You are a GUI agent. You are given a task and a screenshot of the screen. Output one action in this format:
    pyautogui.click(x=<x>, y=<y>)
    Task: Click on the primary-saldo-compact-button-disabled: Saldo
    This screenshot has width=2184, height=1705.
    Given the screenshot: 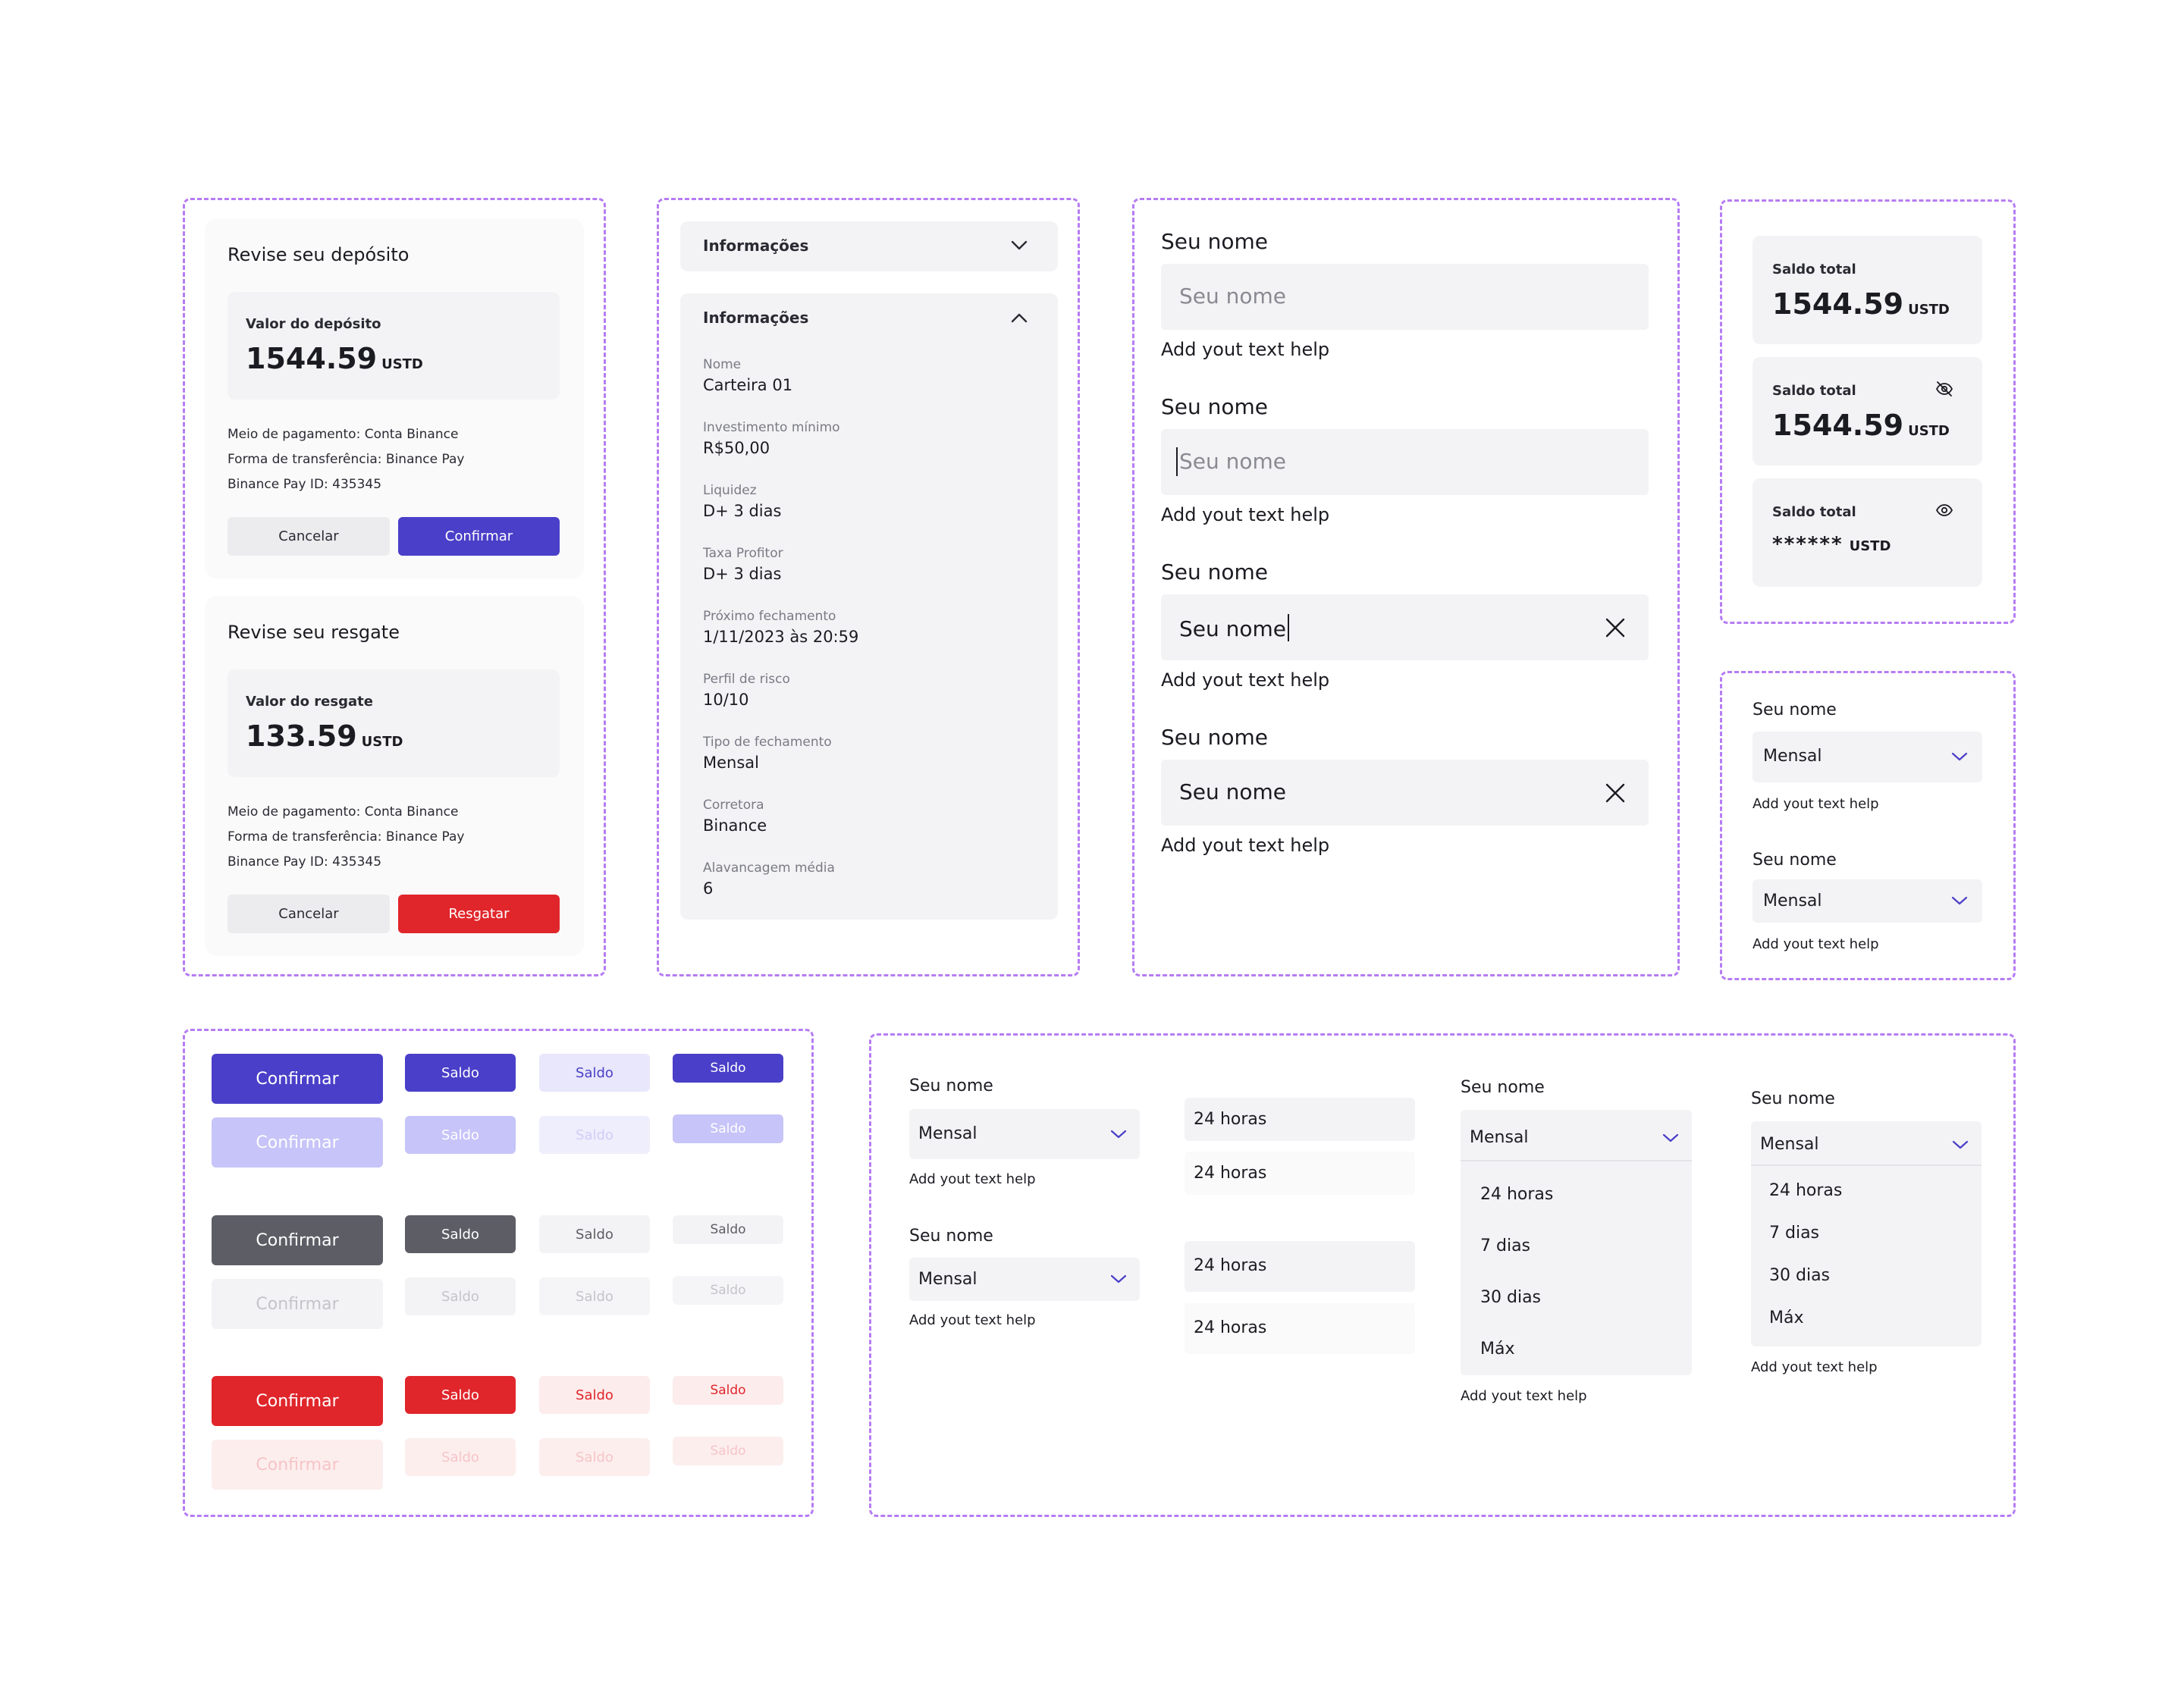 What is the action you would take?
    pyautogui.click(x=728, y=1128)
    